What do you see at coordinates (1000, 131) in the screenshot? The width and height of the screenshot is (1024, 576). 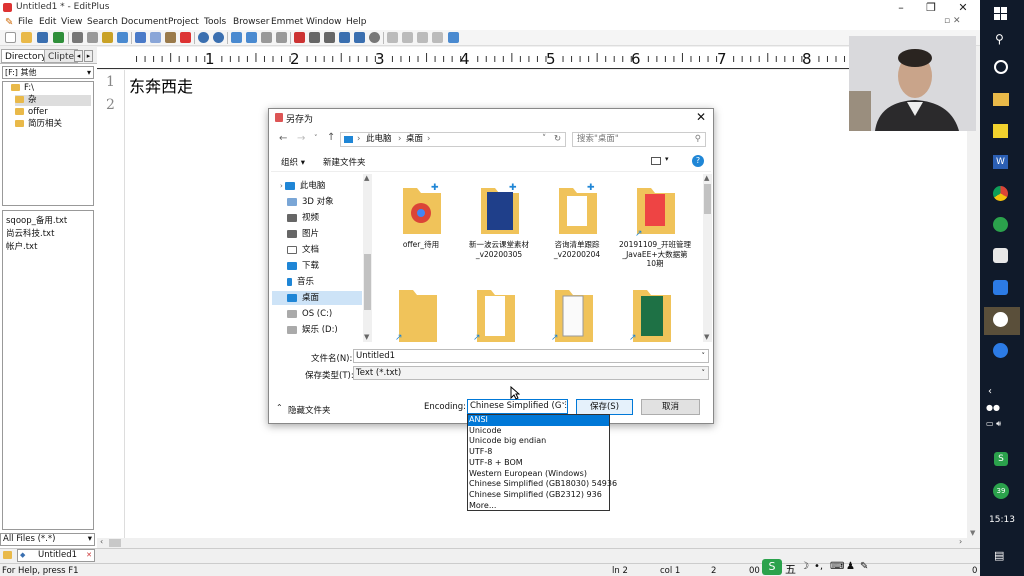 I see `sticky-notes-icon` at bounding box center [1000, 131].